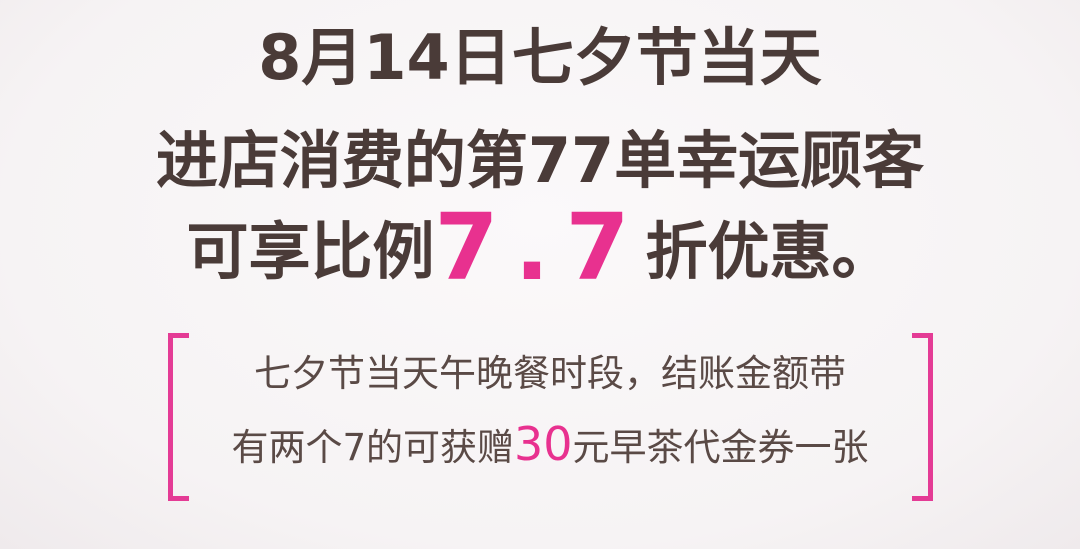  Describe the element at coordinates (922, 417) in the screenshot. I see `right-bracket-decoration` at that location.